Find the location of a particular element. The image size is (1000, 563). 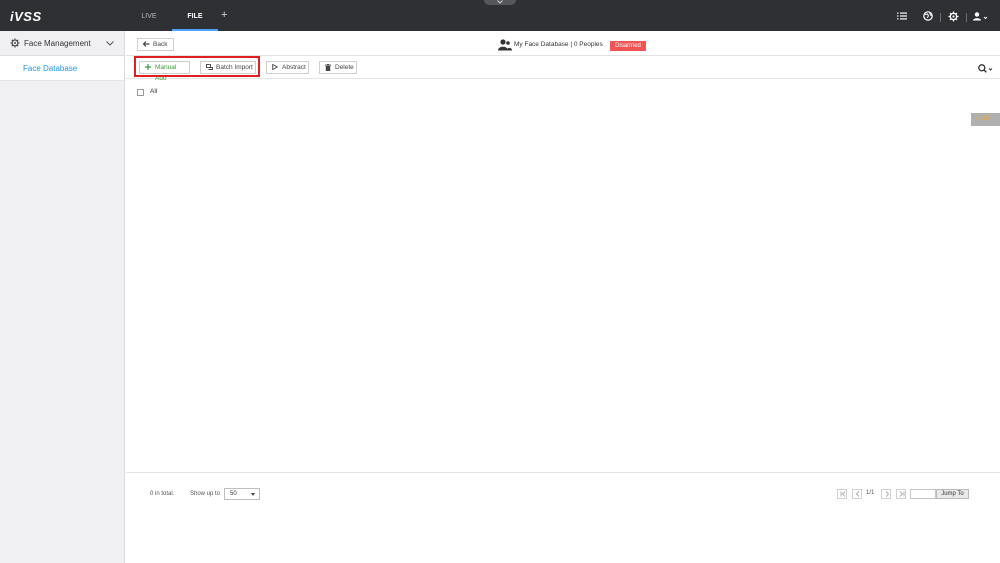

sidebar-item-face-database: Face Database is located at coordinates (62, 68).